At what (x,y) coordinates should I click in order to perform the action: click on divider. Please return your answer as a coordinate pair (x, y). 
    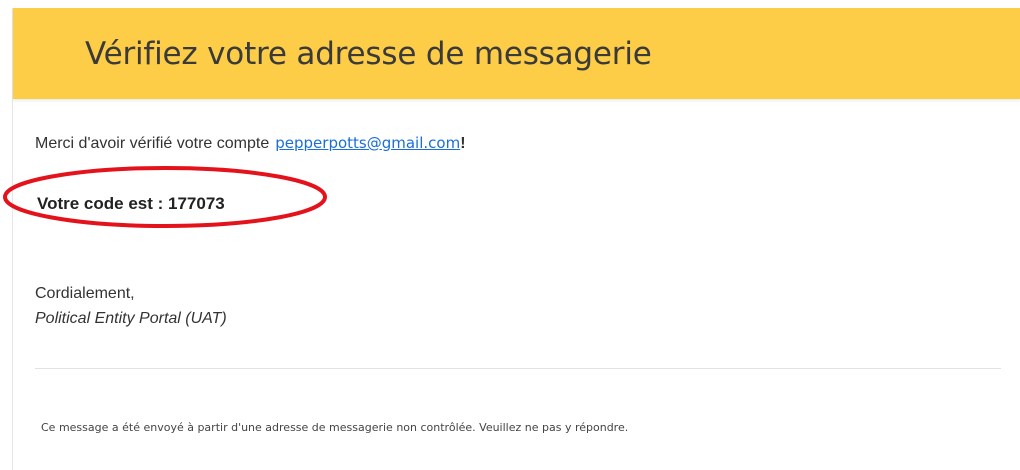
    Looking at the image, I should click on (518, 368).